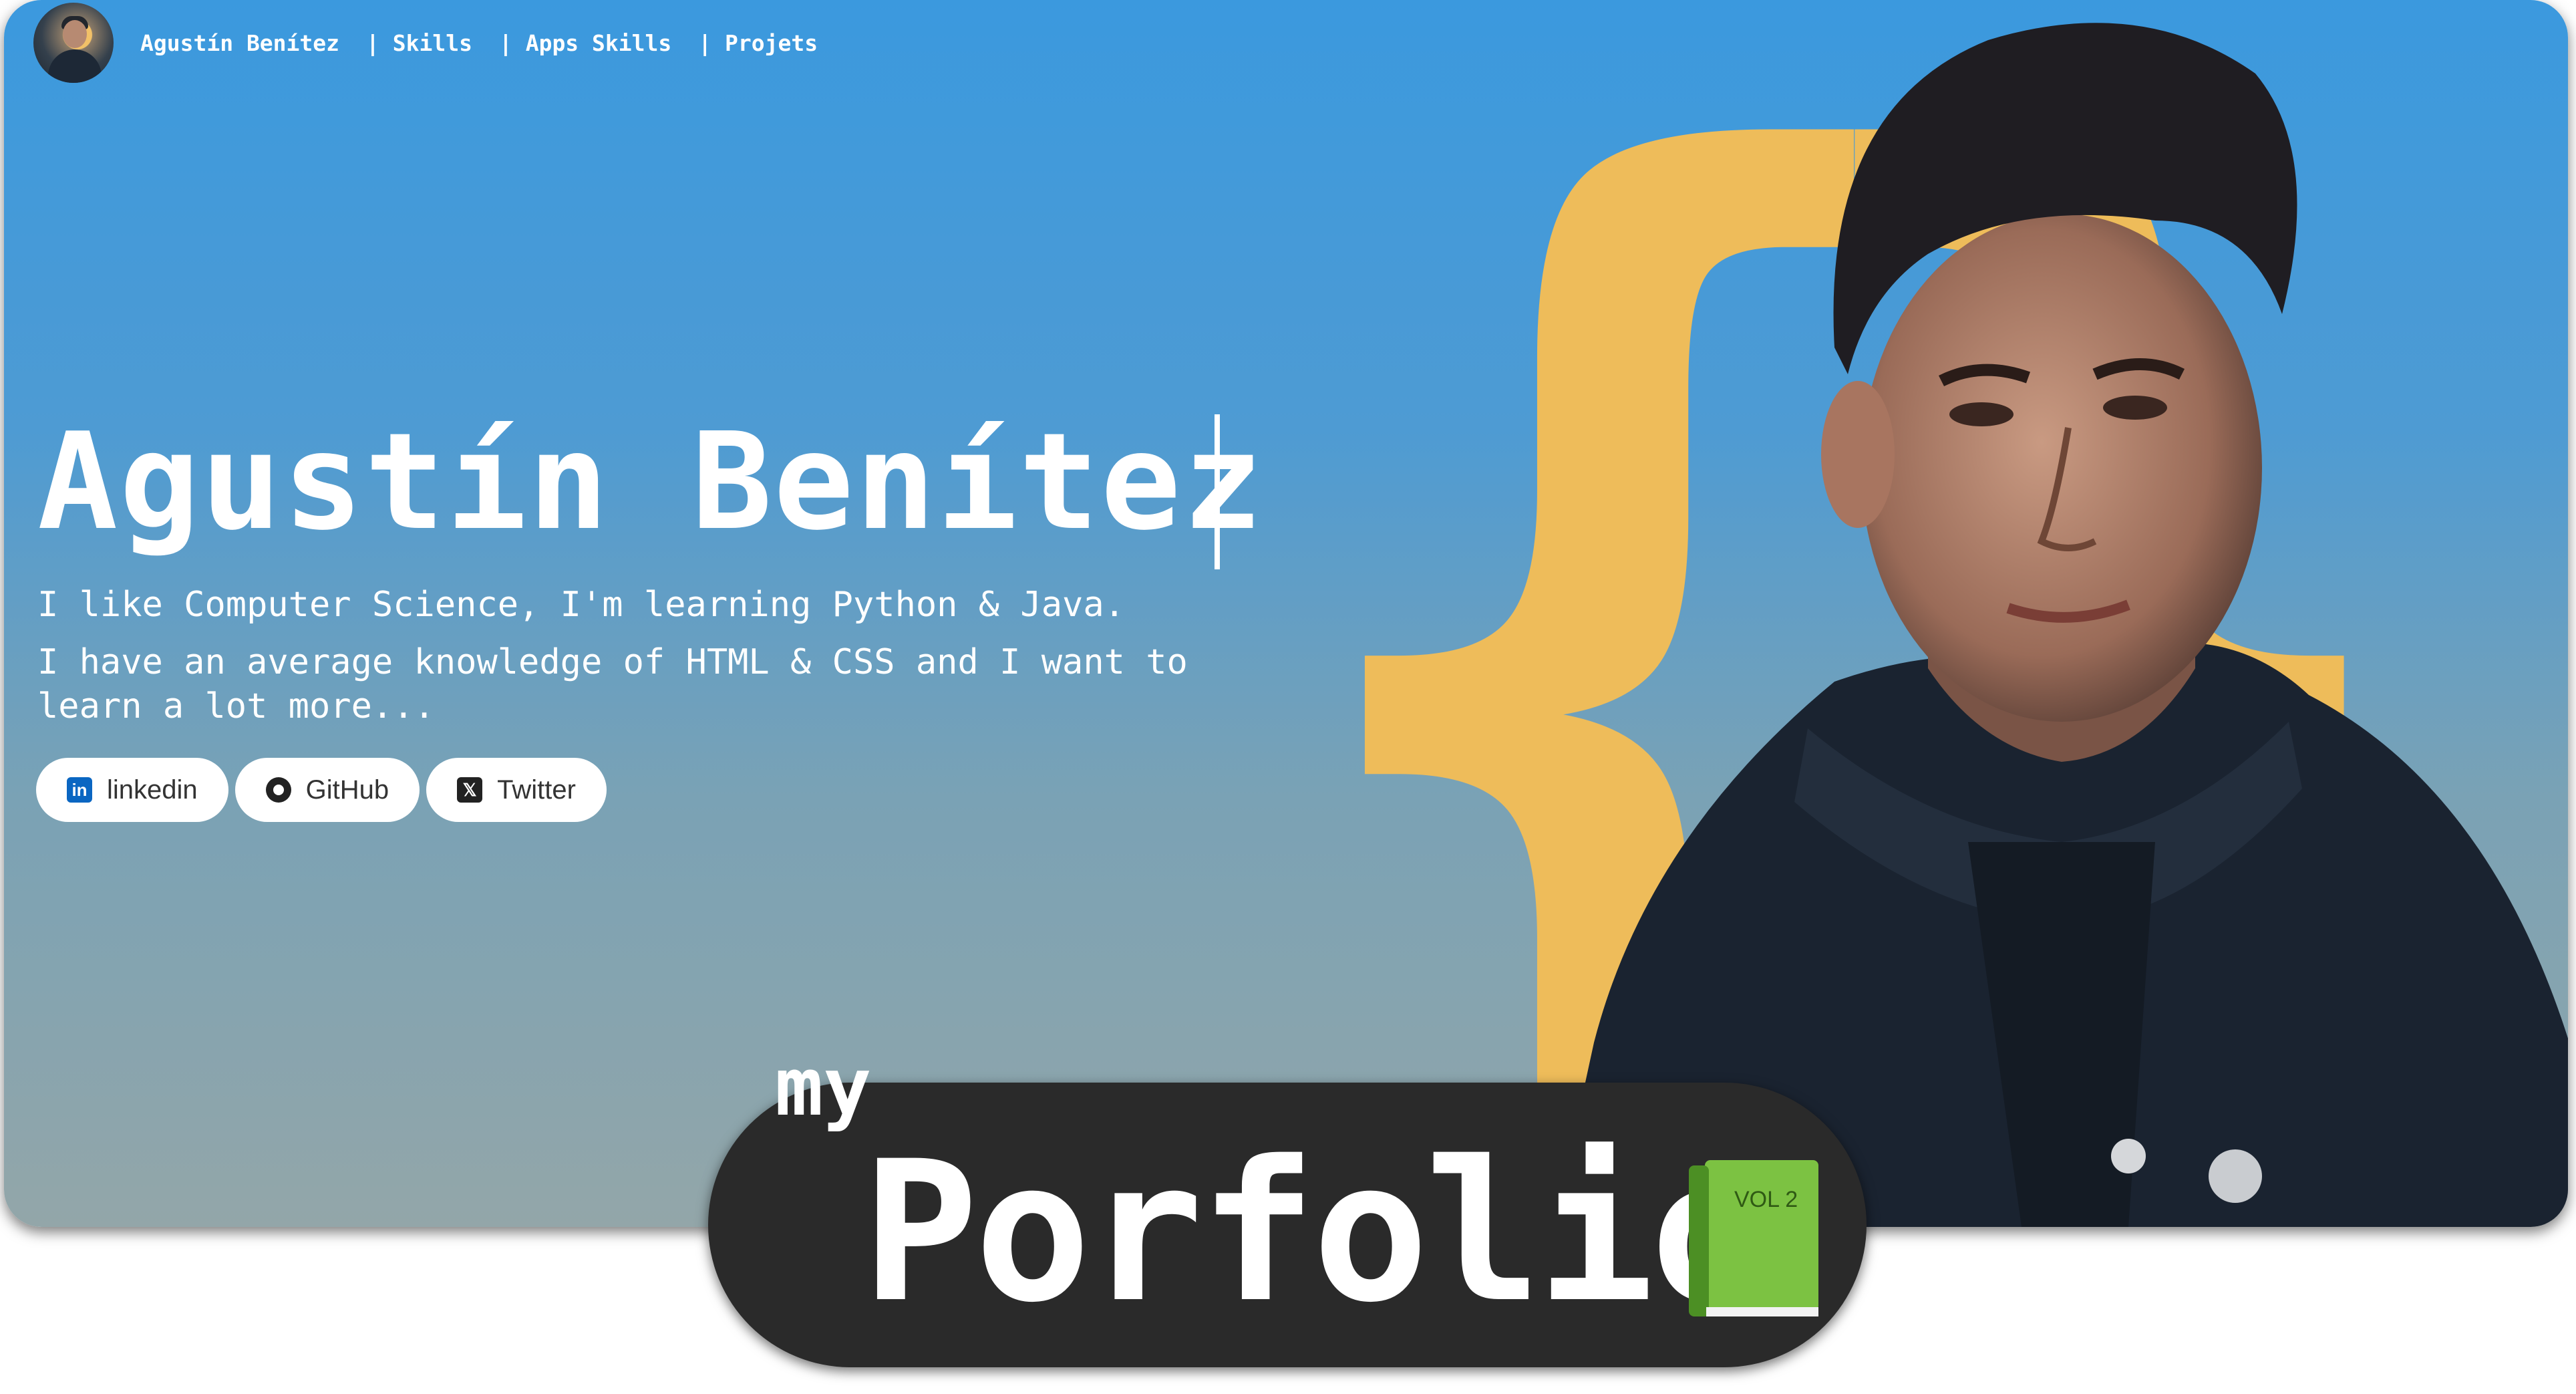 The image size is (2576, 1394). What do you see at coordinates (1314, 1232) in the screenshot?
I see `banner-title: Porfolio` at bounding box center [1314, 1232].